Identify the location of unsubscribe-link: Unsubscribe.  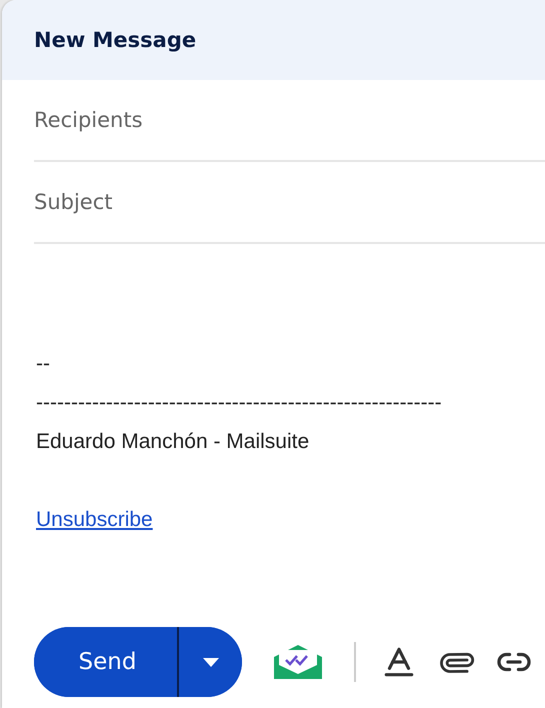
(94, 519).